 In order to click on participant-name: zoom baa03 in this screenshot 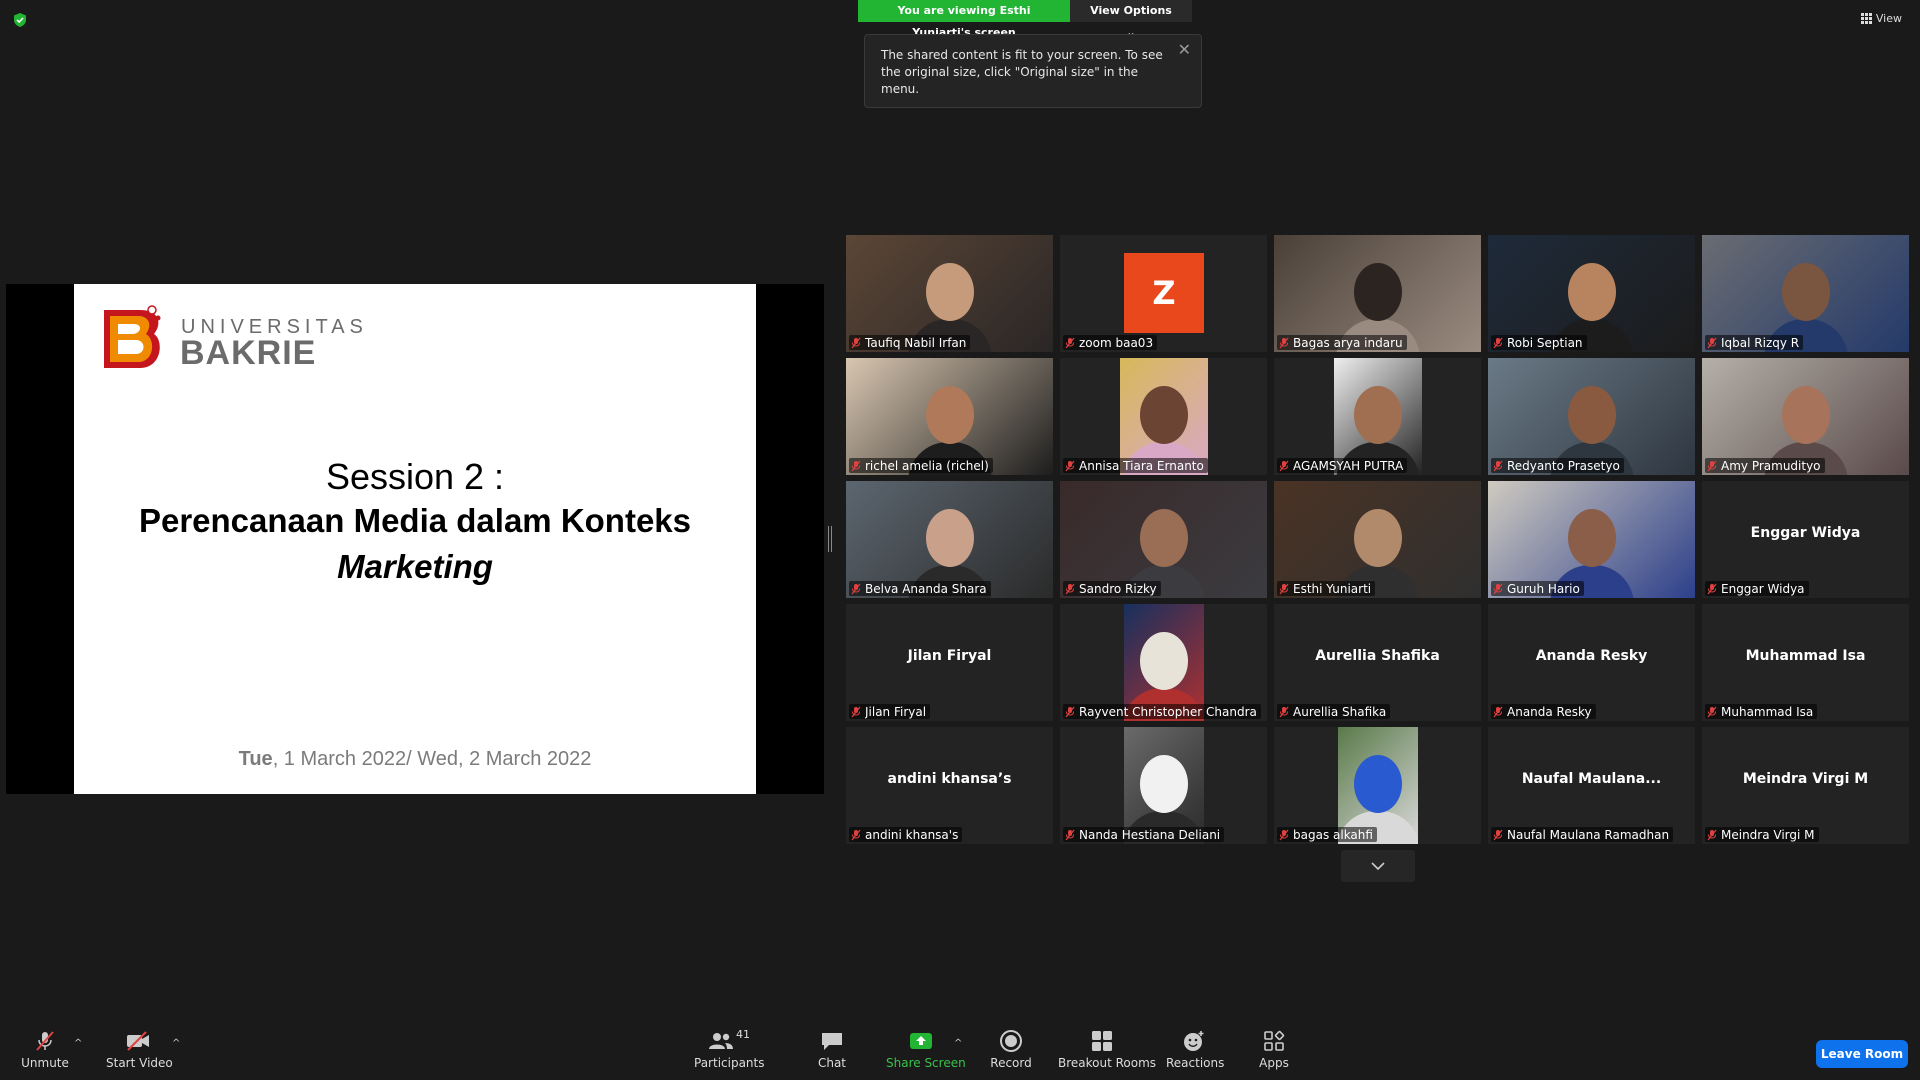, I will do `click(1116, 342)`.